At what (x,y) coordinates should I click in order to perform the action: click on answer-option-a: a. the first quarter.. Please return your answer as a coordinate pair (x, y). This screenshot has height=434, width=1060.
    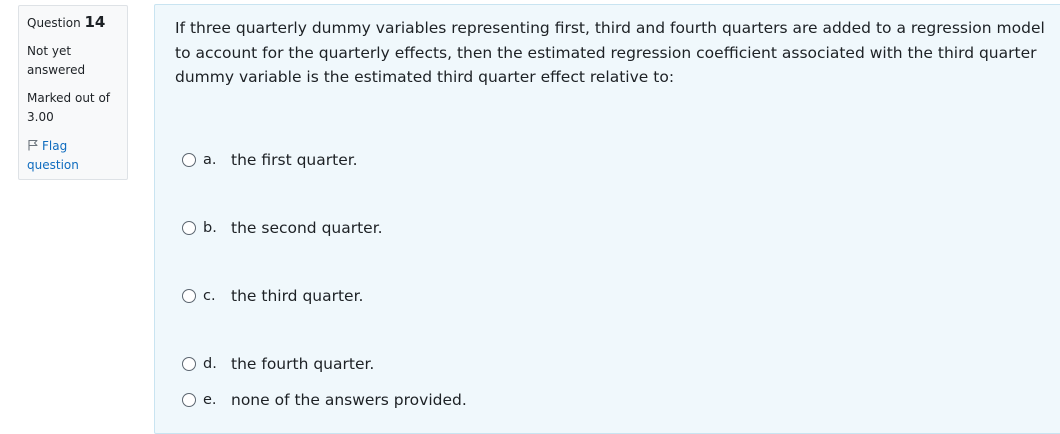
    Looking at the image, I should click on (270, 160).